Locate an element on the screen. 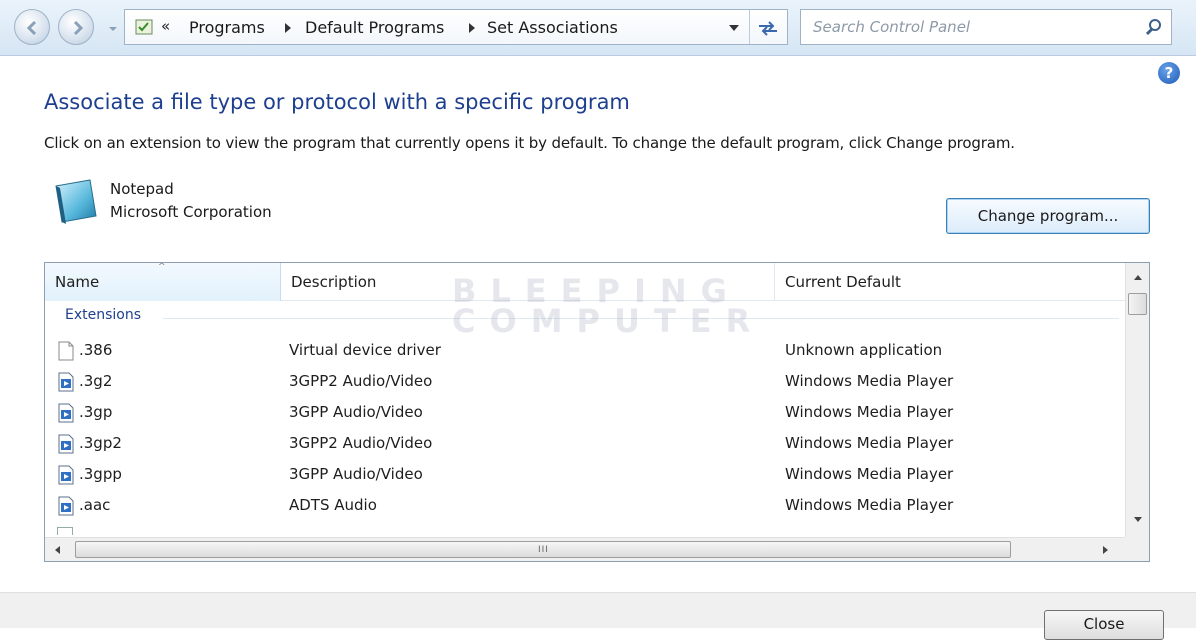  breadcrumb-overflow: « is located at coordinates (165, 26).